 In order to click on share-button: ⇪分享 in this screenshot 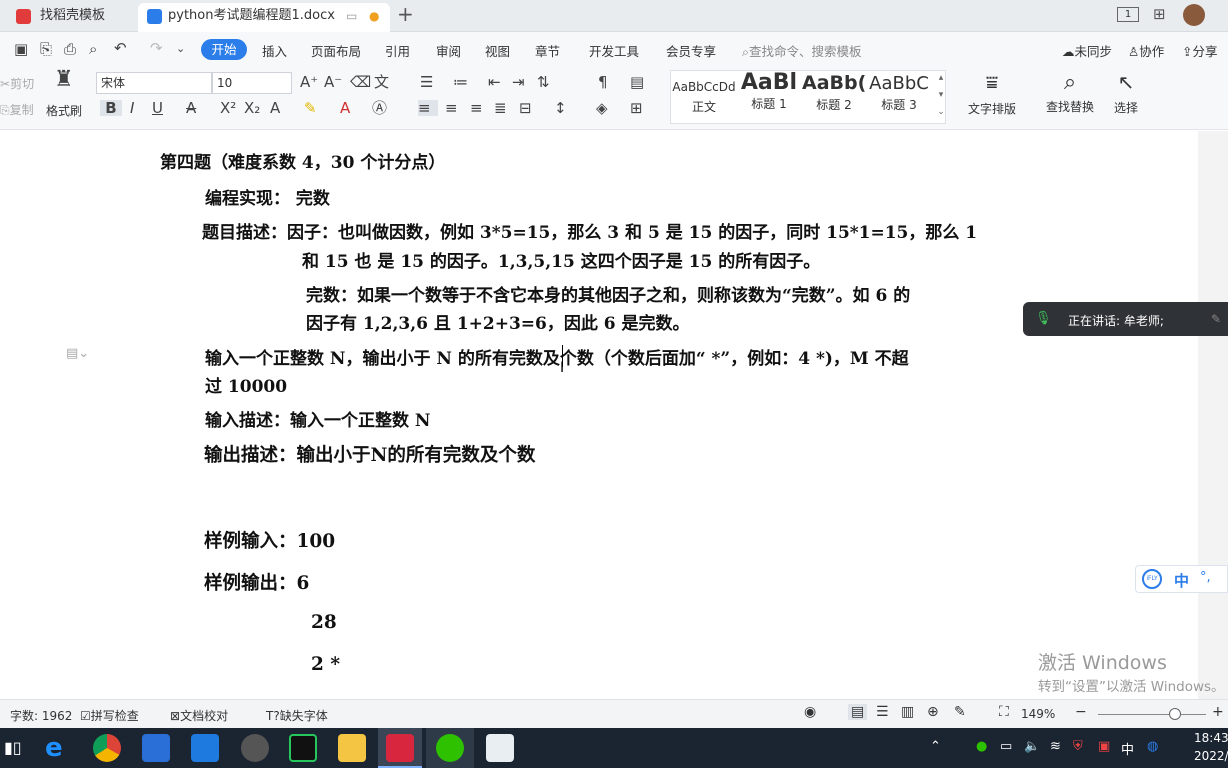, I will do `click(1200, 50)`.